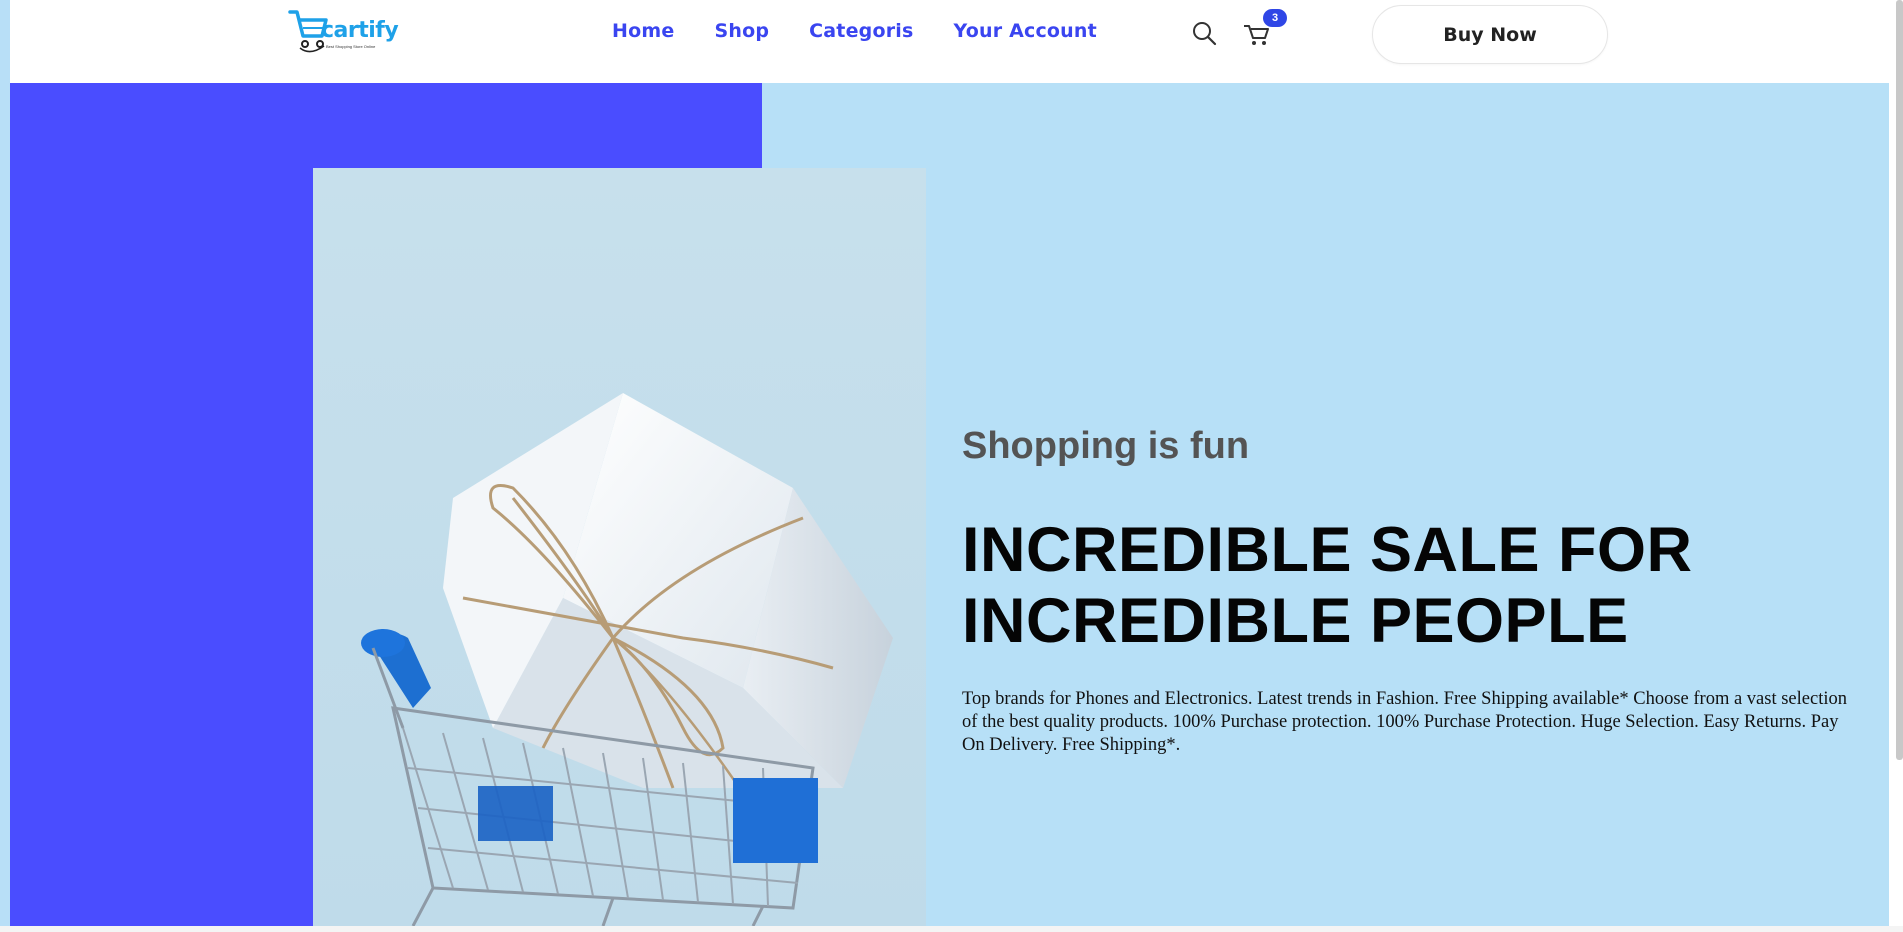 Image resolution: width=1903 pixels, height=932 pixels. Describe the element at coordinates (1327, 550) in the screenshot. I see `hero-headline-line-1: INCREDIBLE SALE FOR` at that location.